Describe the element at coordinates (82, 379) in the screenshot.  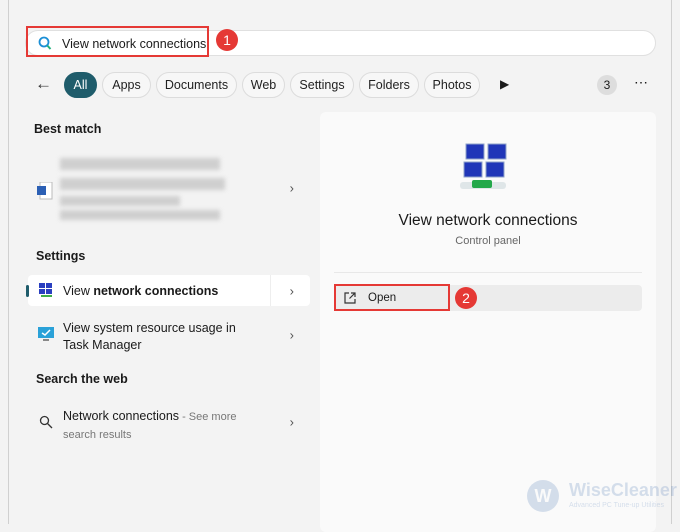
I see `search-web-heading: Search the web` at that location.